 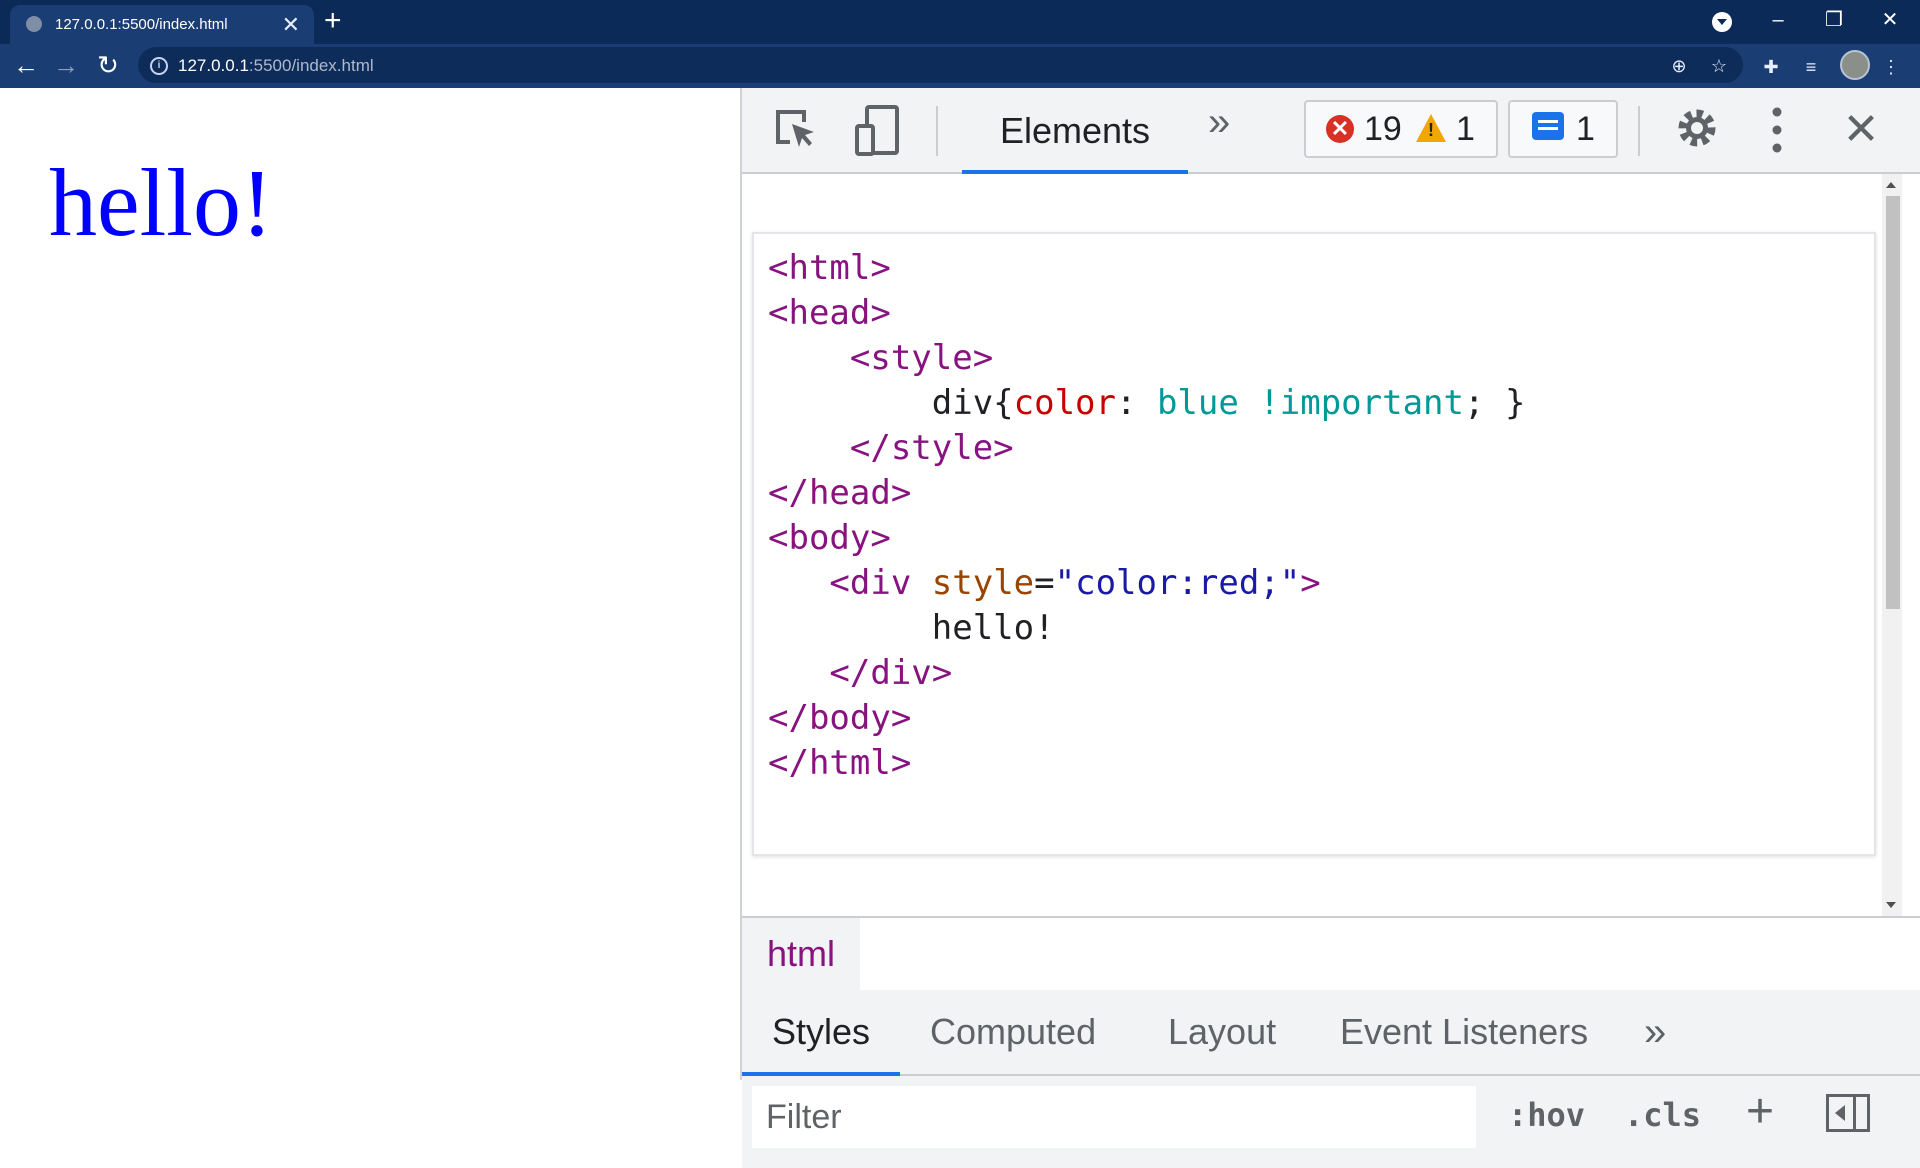 I want to click on filter-input: Filter, so click(x=1114, y=1117).